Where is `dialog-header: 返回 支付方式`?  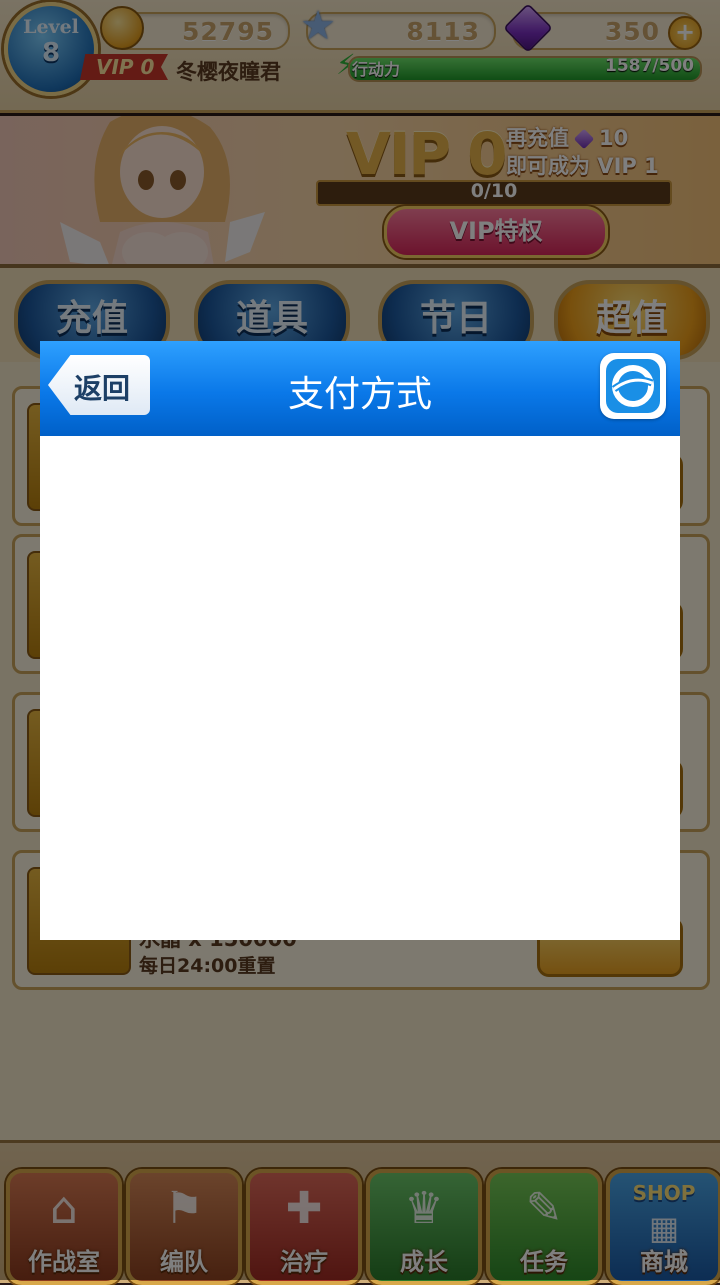
dialog-header: 返回 支付方式 is located at coordinates (360, 388).